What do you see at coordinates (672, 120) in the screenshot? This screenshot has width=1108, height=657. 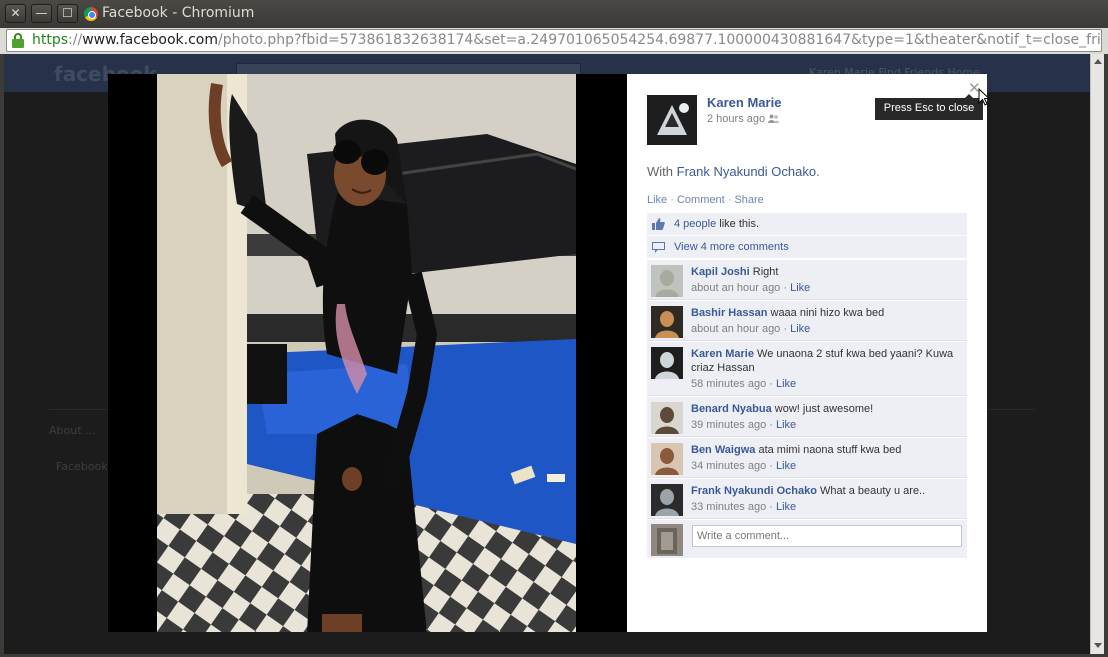 I see `owner-avatar` at bounding box center [672, 120].